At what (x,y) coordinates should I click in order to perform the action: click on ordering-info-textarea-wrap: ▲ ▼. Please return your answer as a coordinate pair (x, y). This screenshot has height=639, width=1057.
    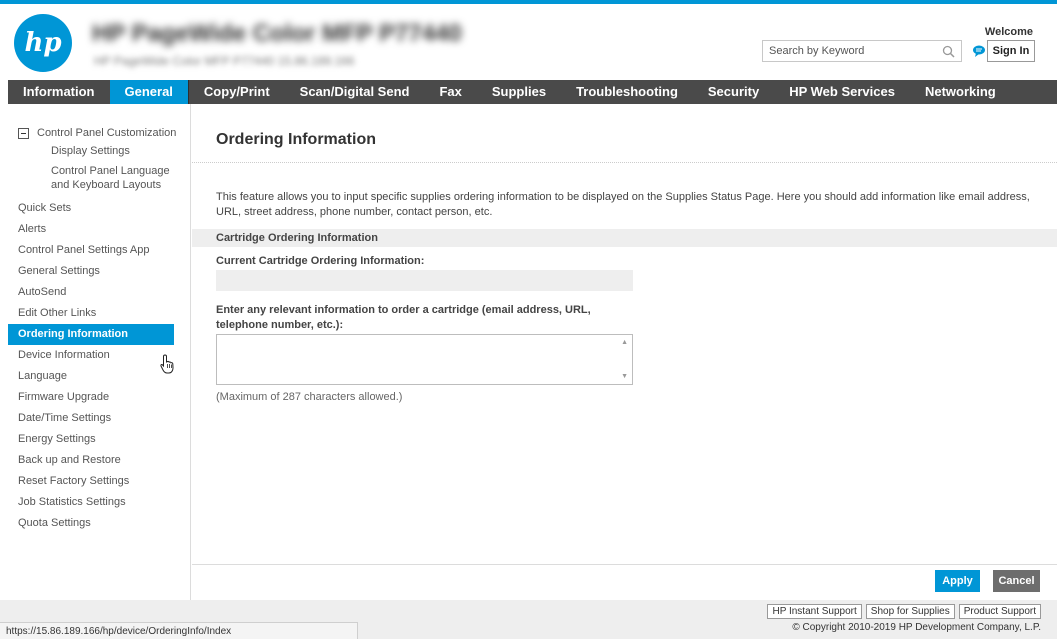
    Looking at the image, I should click on (424, 359).